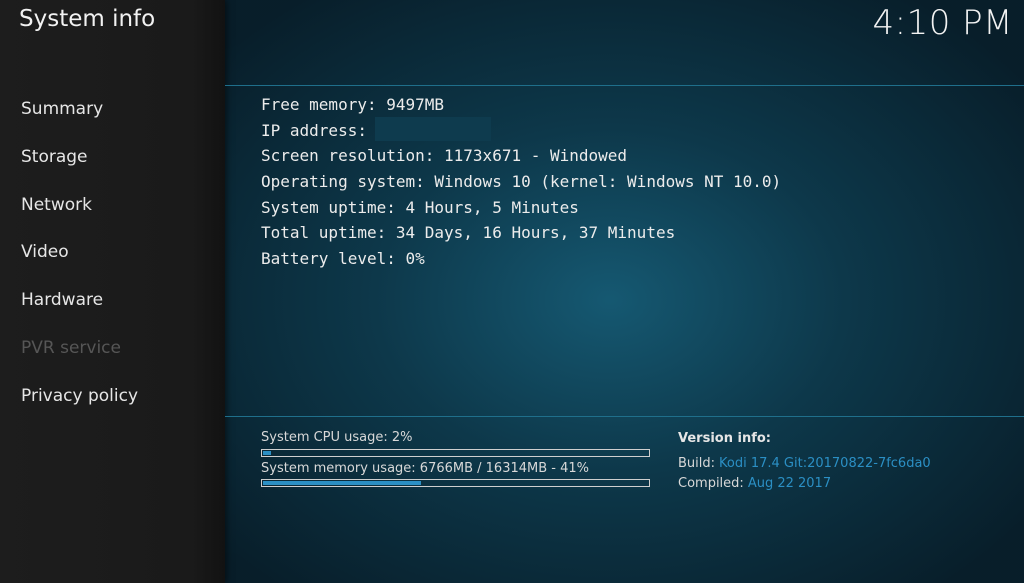  Describe the element at coordinates (342, 483) in the screenshot. I see `memory-usage-fill` at that location.